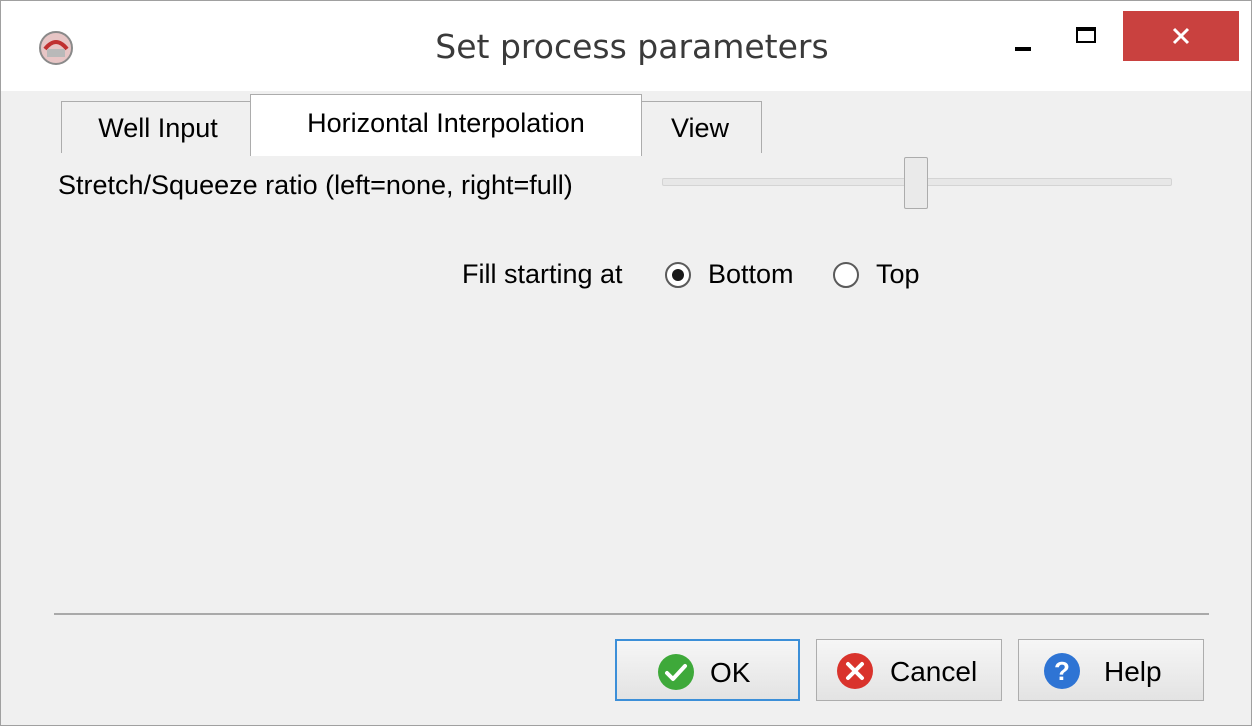 This screenshot has width=1252, height=726. I want to click on help-button: ? Help, so click(1111, 670).